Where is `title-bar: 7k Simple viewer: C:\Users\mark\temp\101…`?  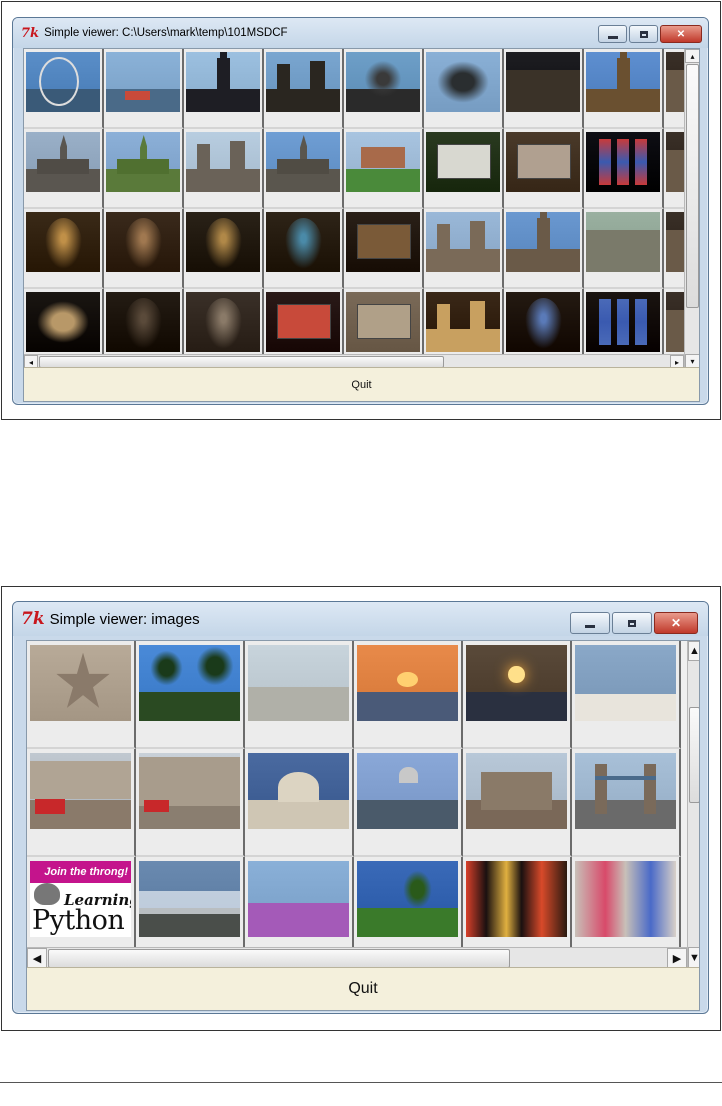
title-bar: 7k Simple viewer: C:\Users\mark\temp\101… is located at coordinates (360, 33).